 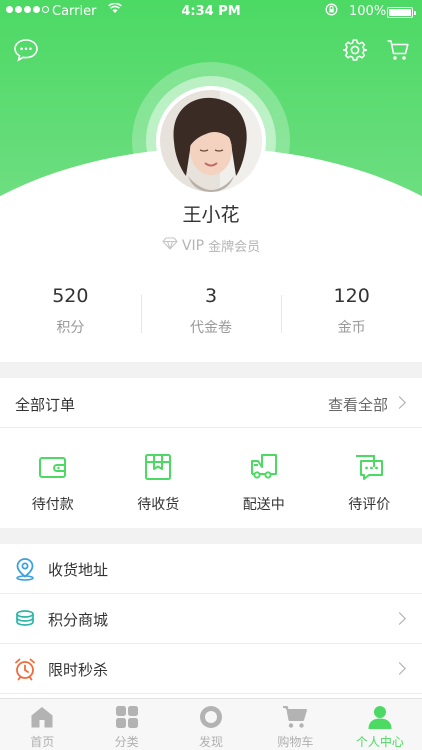 What do you see at coordinates (211, 403) in the screenshot?
I see `all-orders-row: 全部订单 查看全部` at bounding box center [211, 403].